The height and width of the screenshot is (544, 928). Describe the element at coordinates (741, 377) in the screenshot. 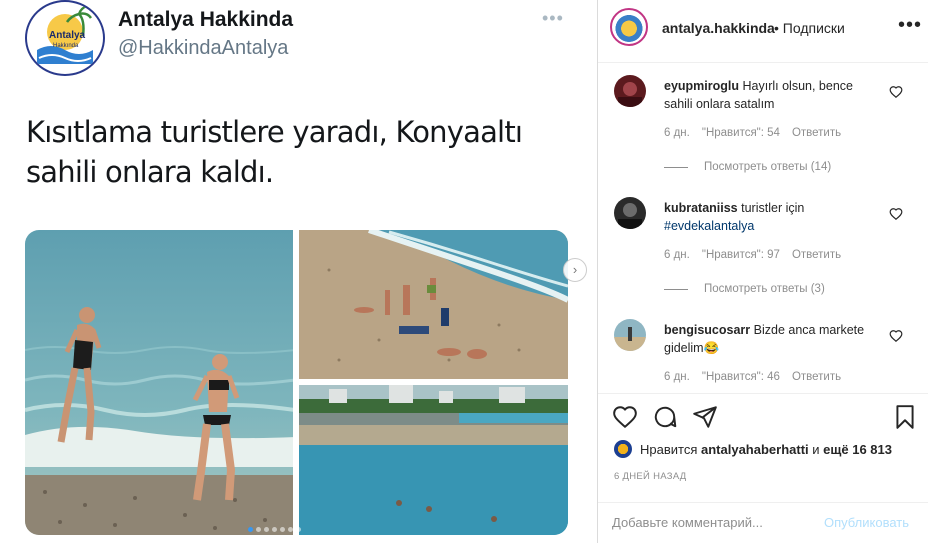

I see `comment-likes: "Нравится": 46` at that location.